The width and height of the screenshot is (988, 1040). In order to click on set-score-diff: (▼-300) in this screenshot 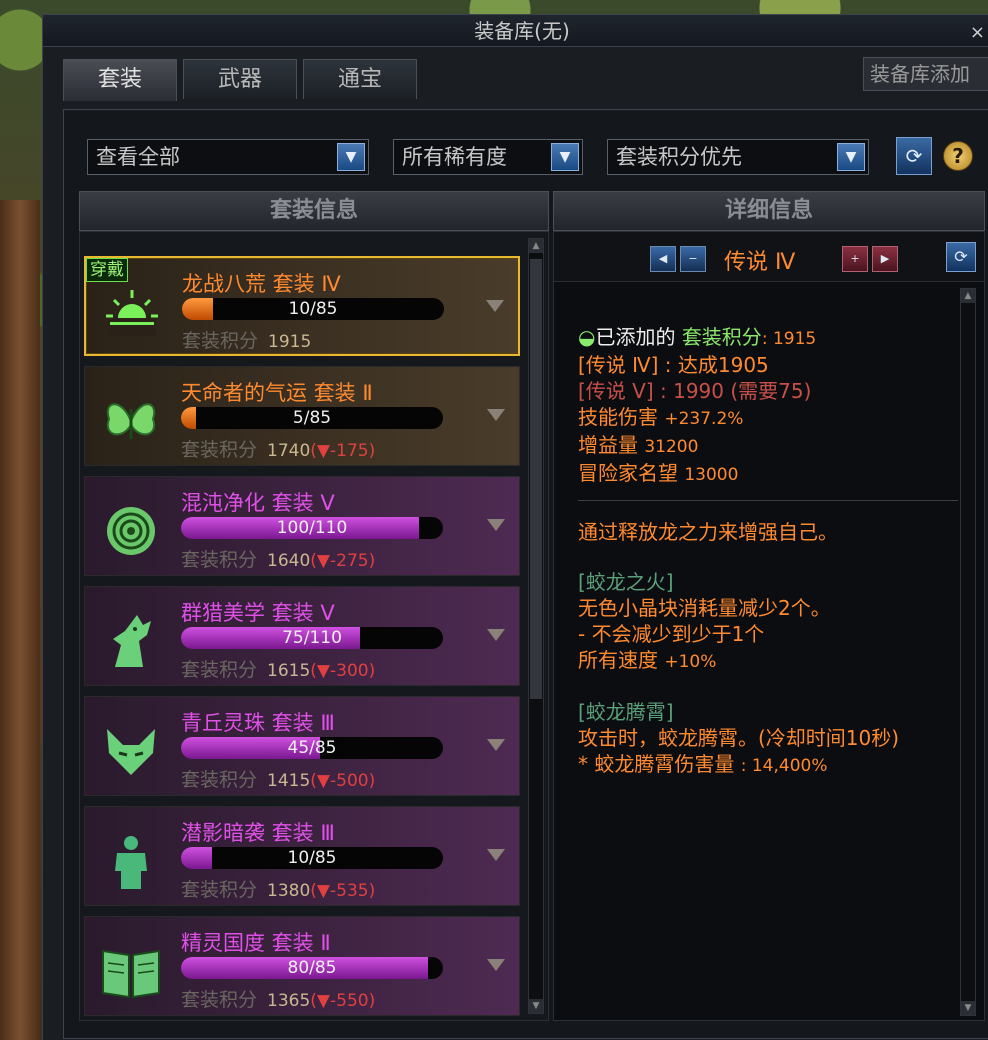, I will do `click(343, 671)`.